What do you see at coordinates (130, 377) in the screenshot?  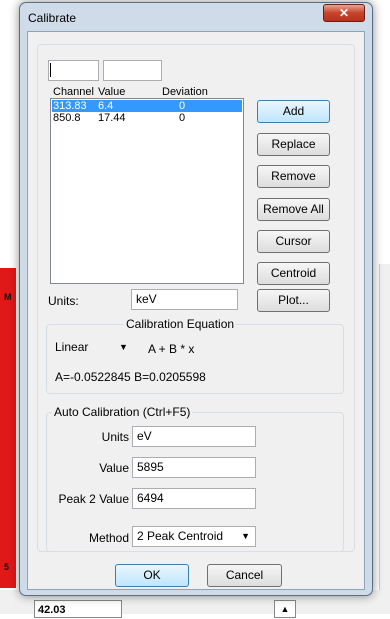 I see `equation-coefficients: A=-0.0522845 B=0.0205598` at bounding box center [130, 377].